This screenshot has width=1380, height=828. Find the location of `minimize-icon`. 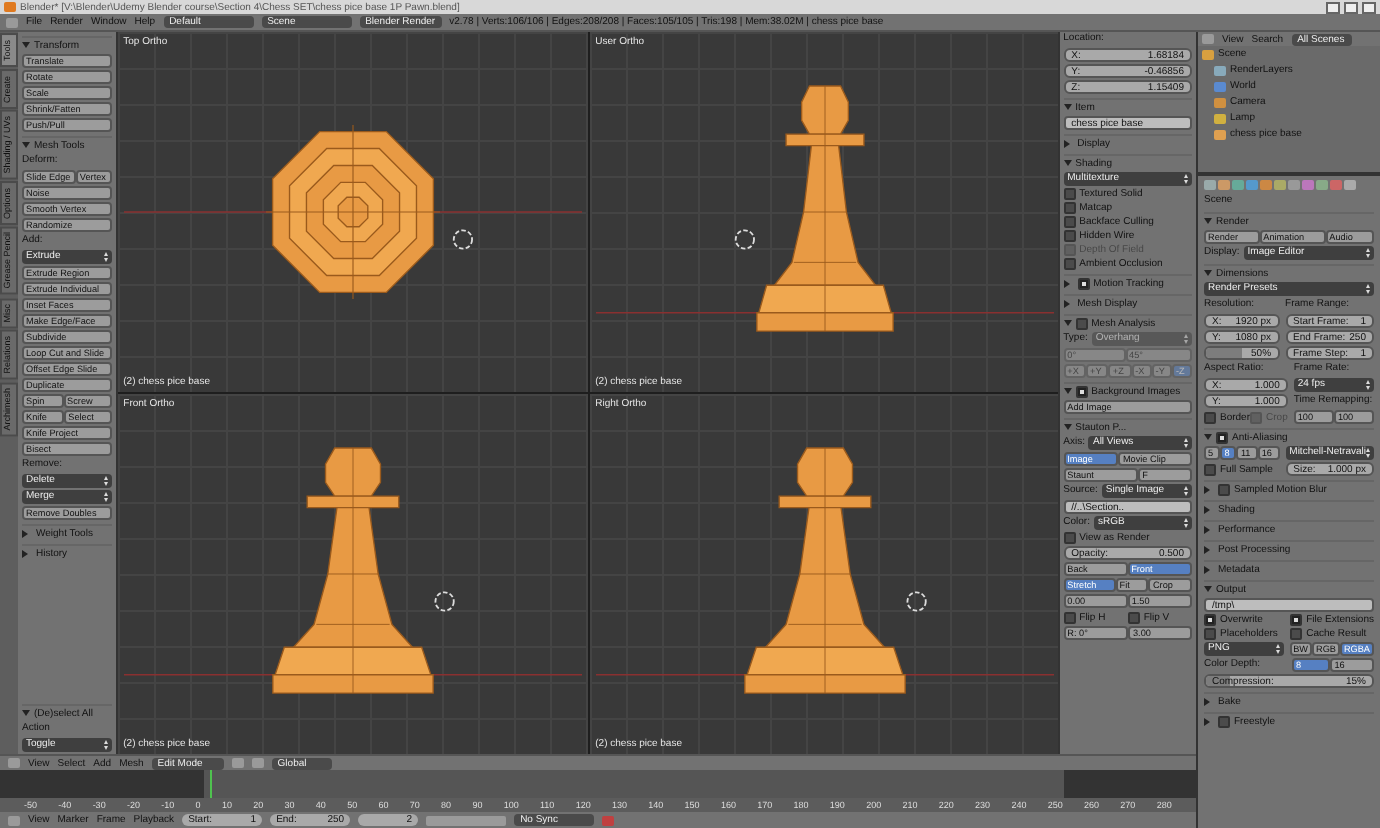

minimize-icon is located at coordinates (1333, 7).